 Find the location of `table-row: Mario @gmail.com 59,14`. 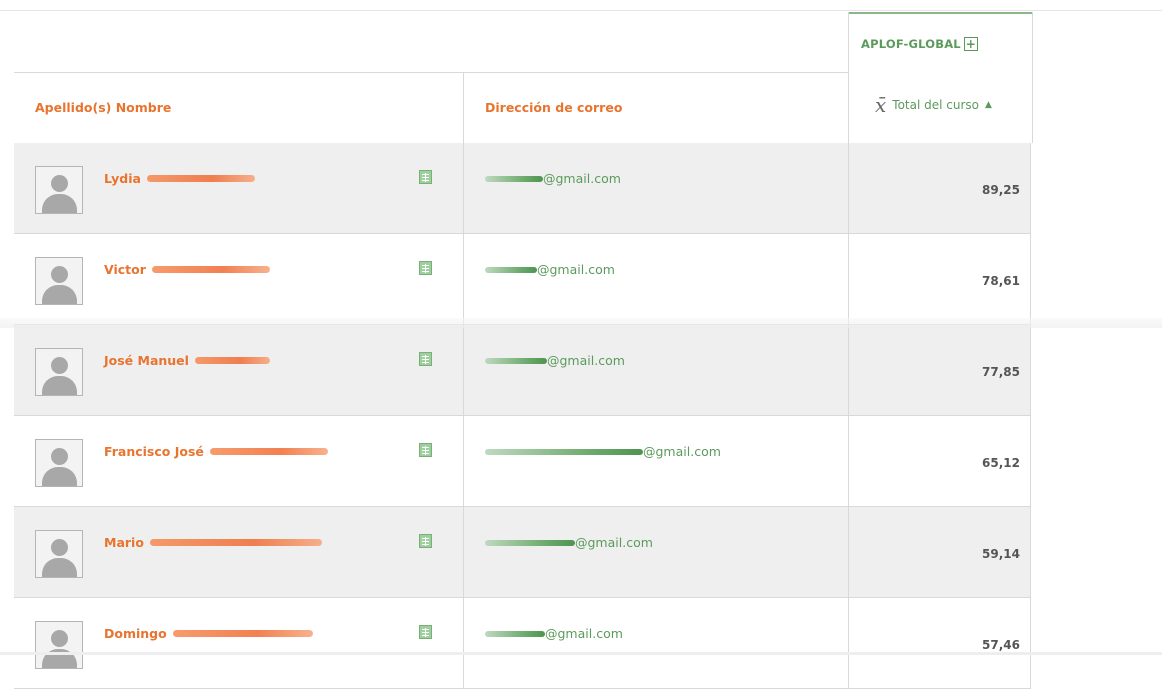

table-row: Mario @gmail.com 59,14 is located at coordinates (522, 552).